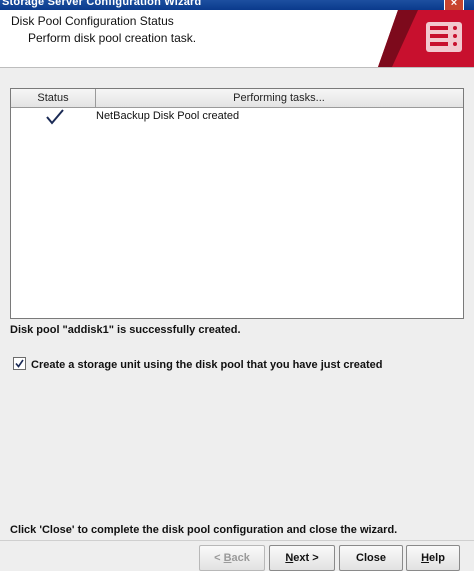 The width and height of the screenshot is (474, 571). Describe the element at coordinates (237, 5) in the screenshot. I see `title-bar: Storage Server Configuration Wizard ×` at that location.